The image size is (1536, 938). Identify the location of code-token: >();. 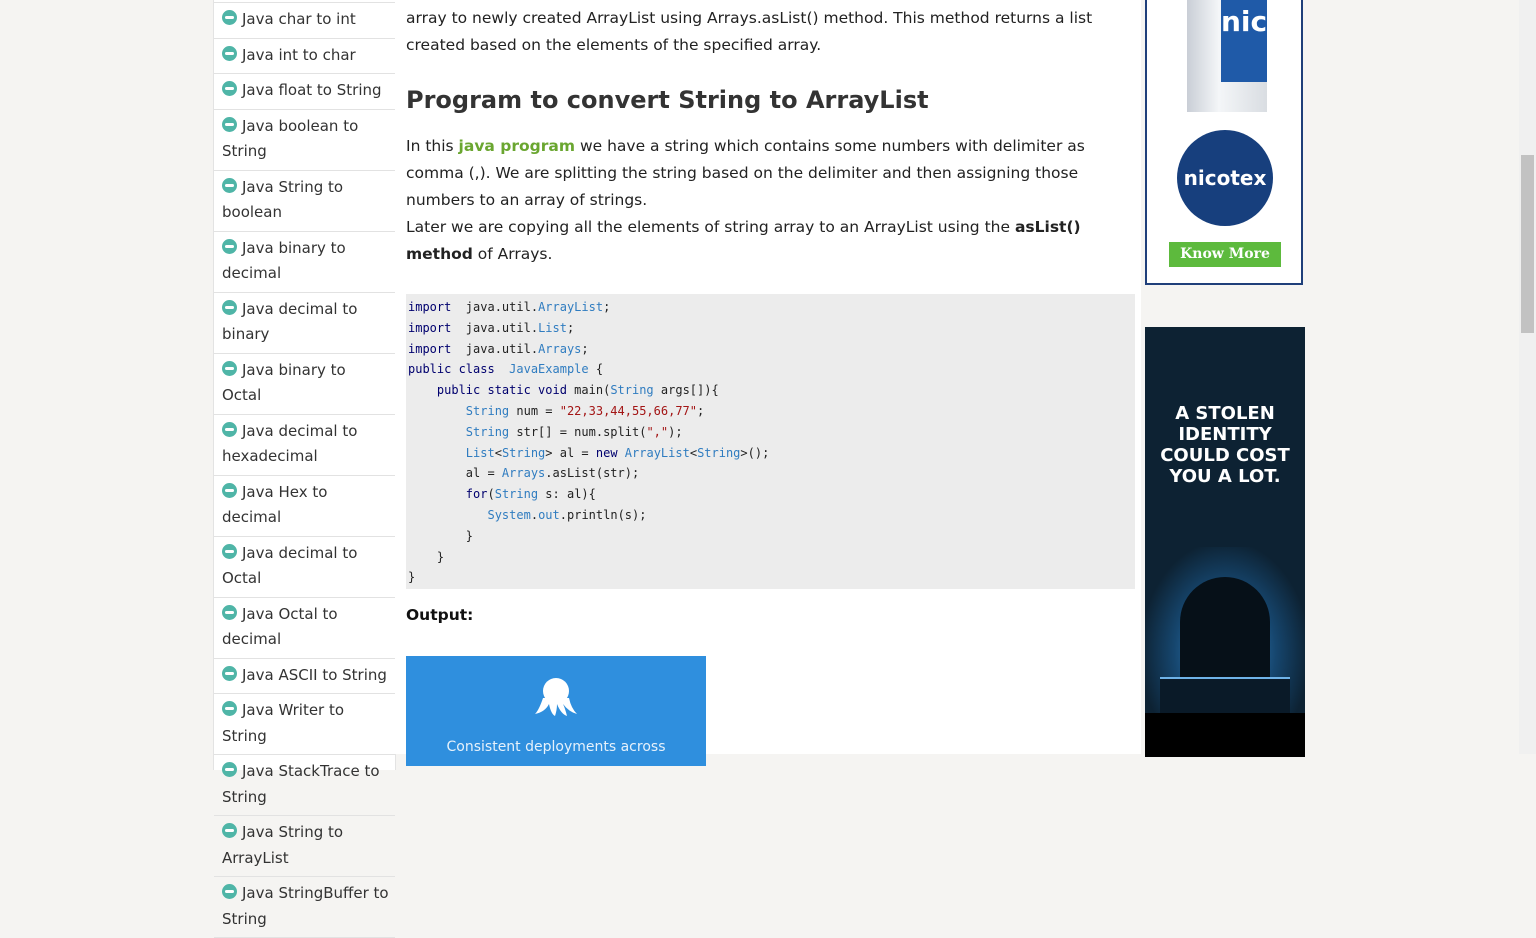
(755, 452).